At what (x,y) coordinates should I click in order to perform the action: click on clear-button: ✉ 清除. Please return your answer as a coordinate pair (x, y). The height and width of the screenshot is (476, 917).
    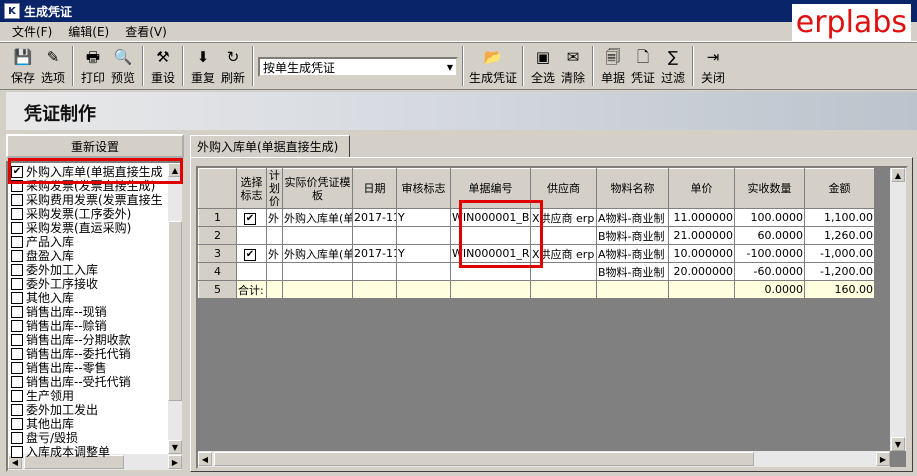
    Looking at the image, I should click on (573, 66).